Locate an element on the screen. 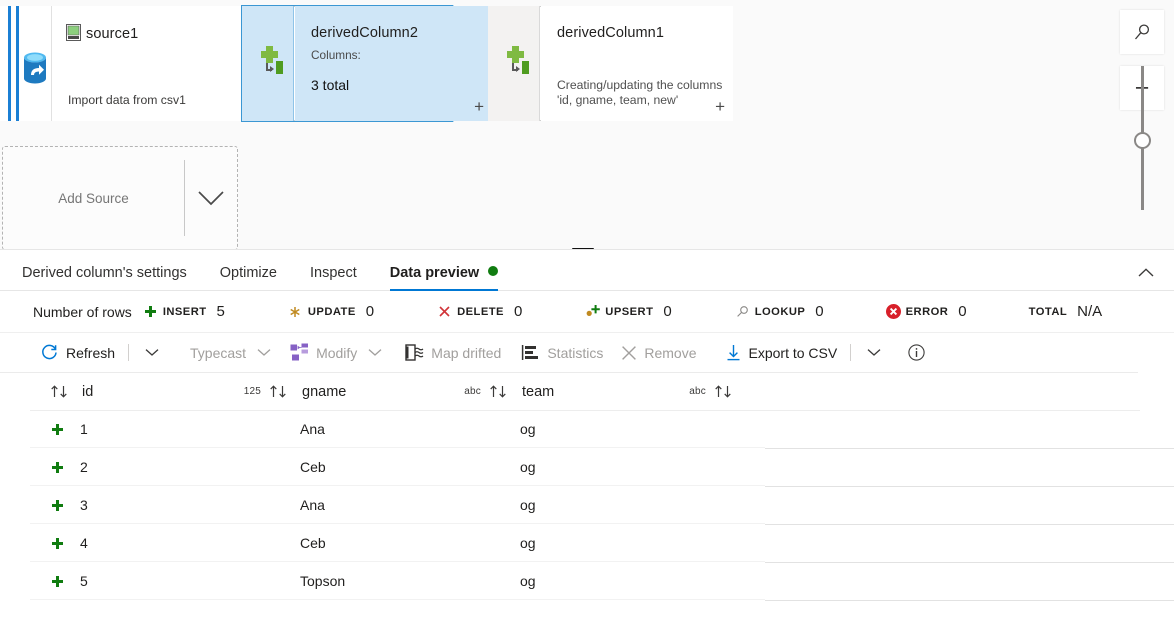  grid-header-marker-cell is located at coordinates (58, 391).